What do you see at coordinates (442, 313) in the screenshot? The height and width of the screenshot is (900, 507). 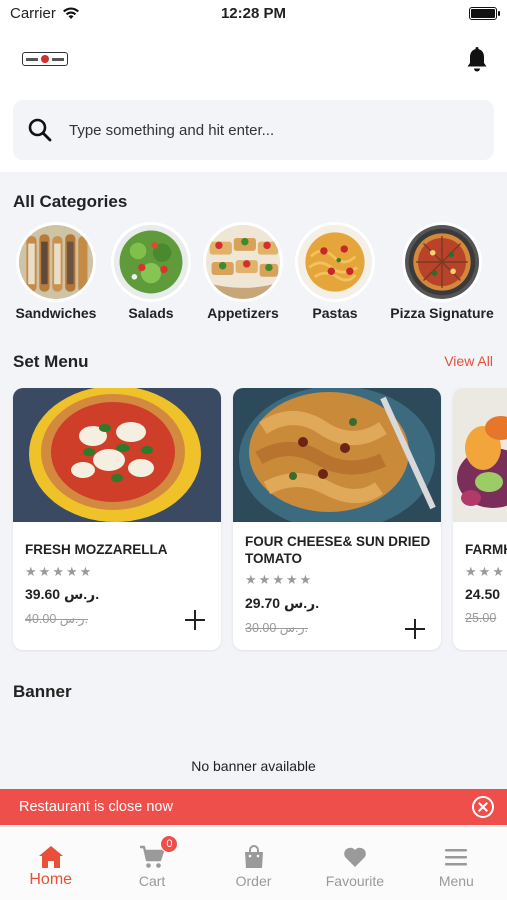 I see `category-label: Pizza Signature` at bounding box center [442, 313].